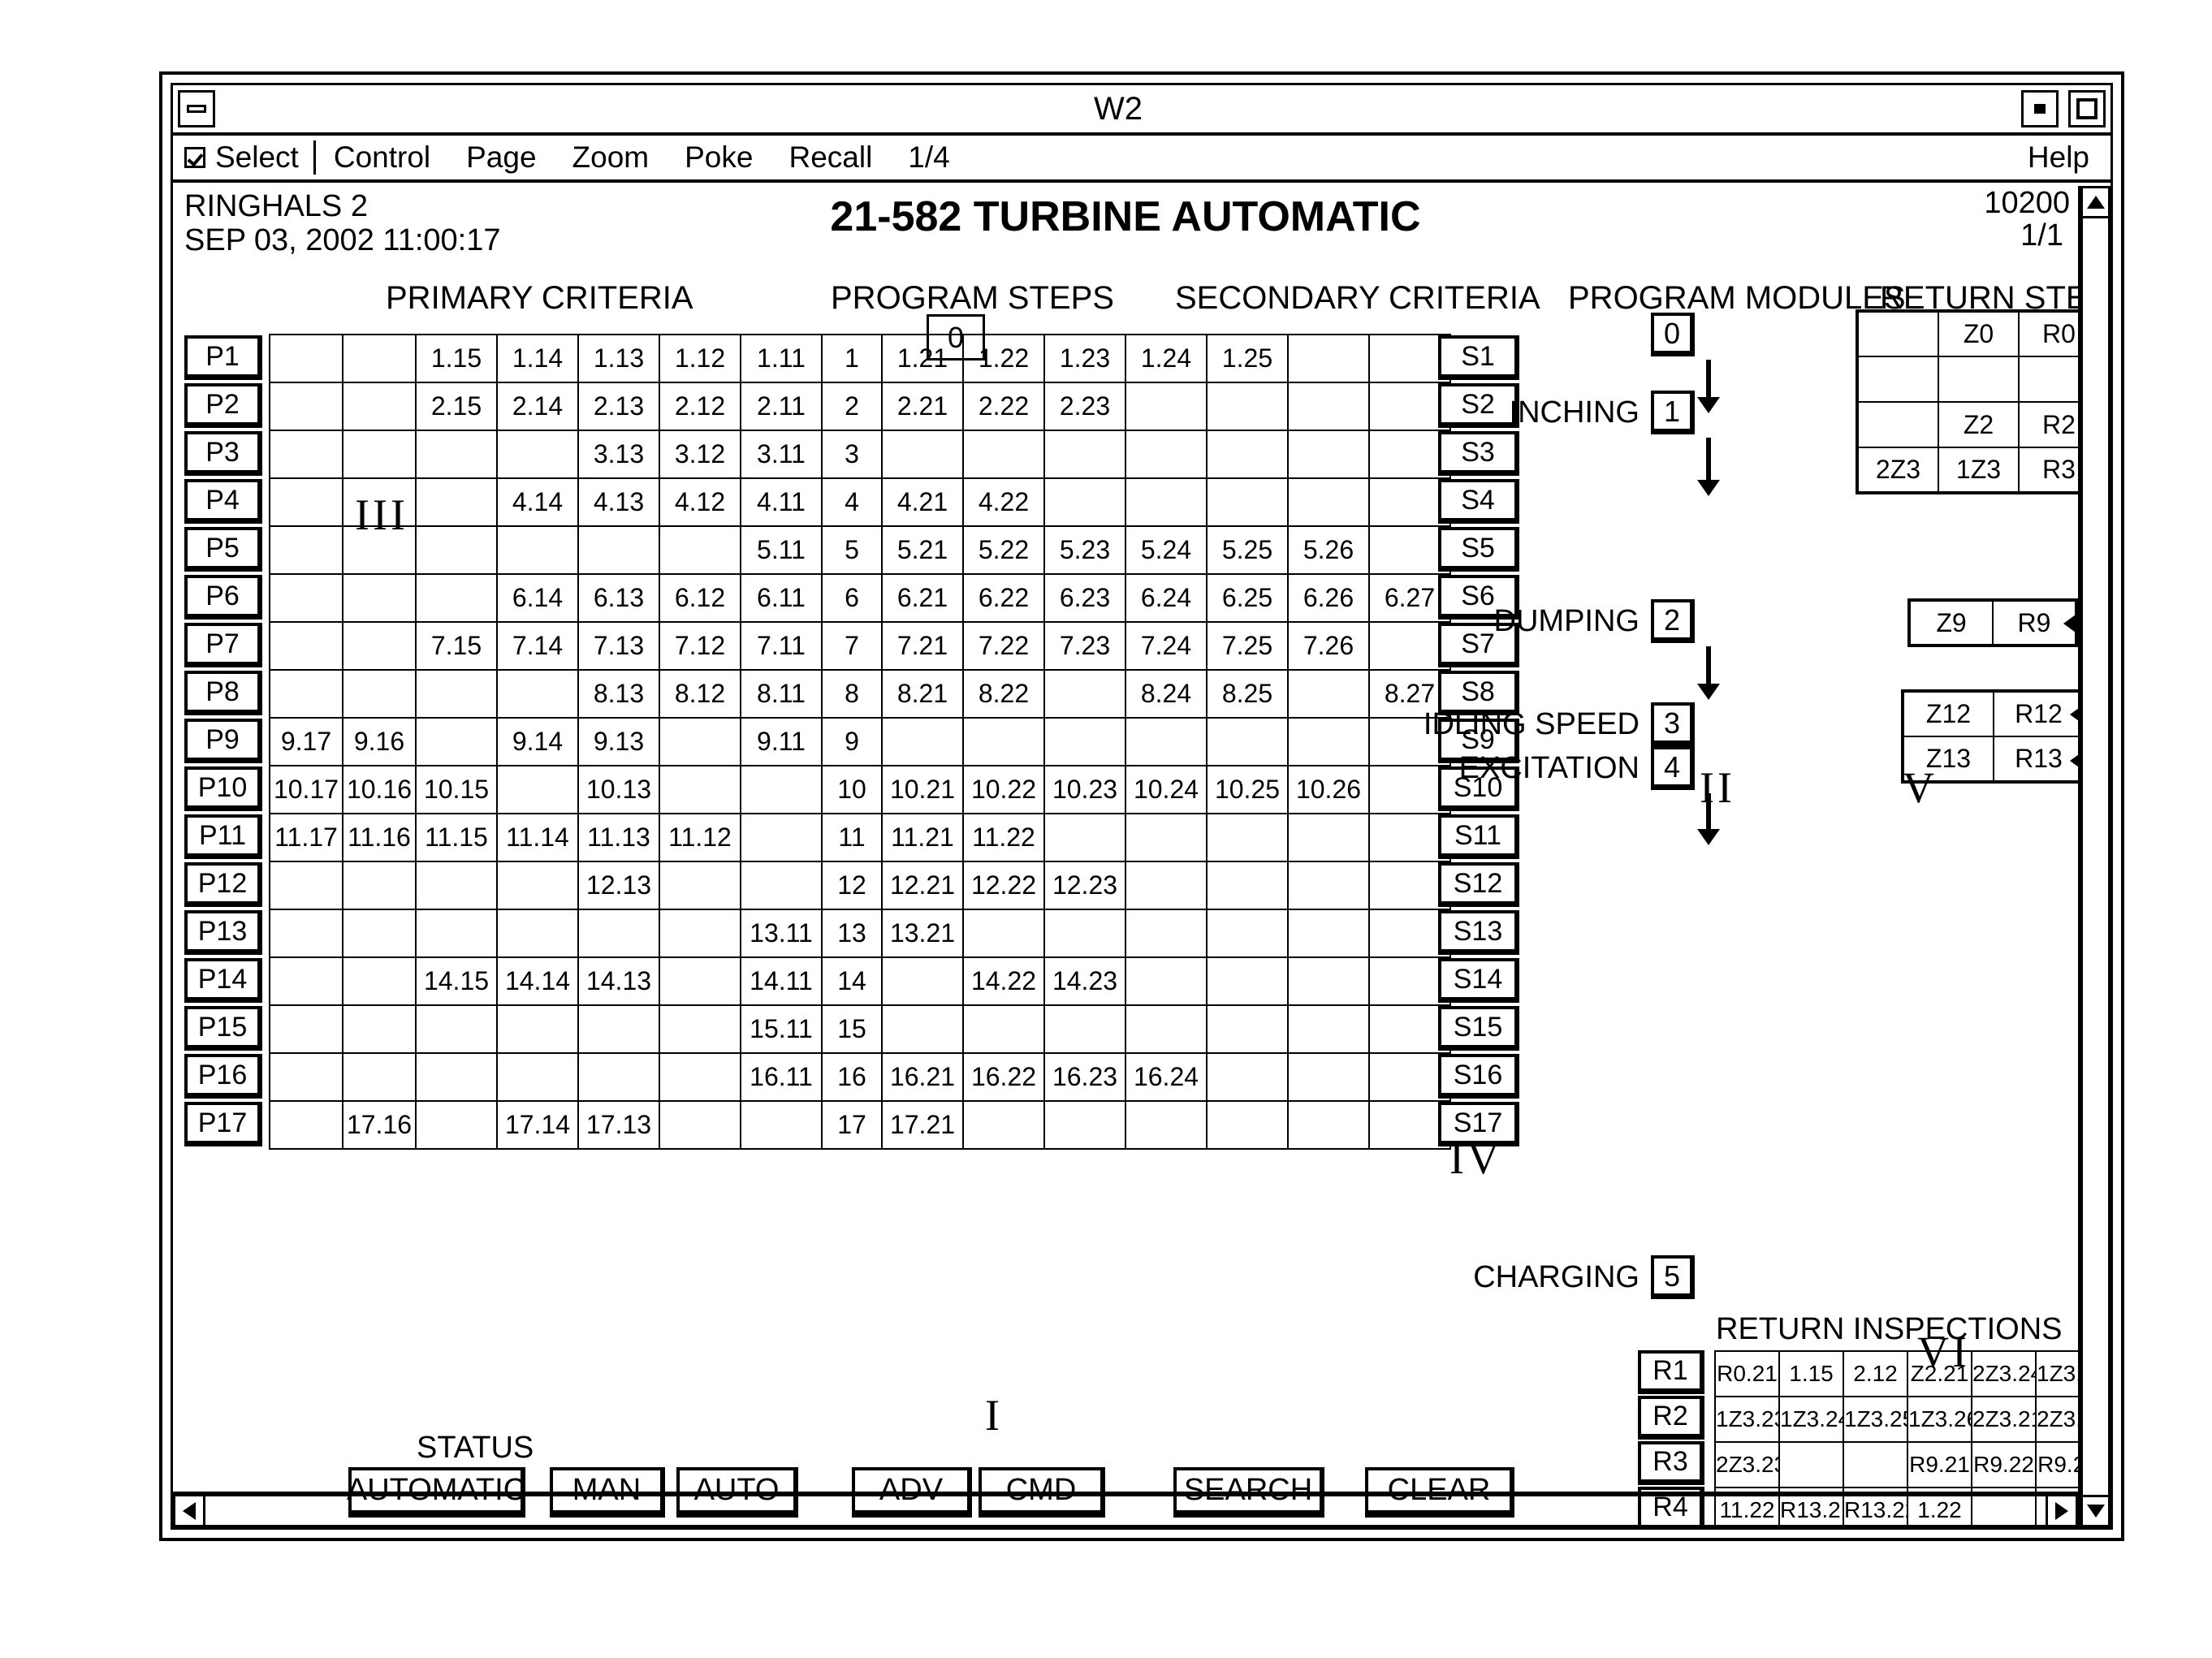 This screenshot has height=1658, width=2212. What do you see at coordinates (1875, 1373) in the screenshot?
I see `return-inspection-cell: 2.12` at bounding box center [1875, 1373].